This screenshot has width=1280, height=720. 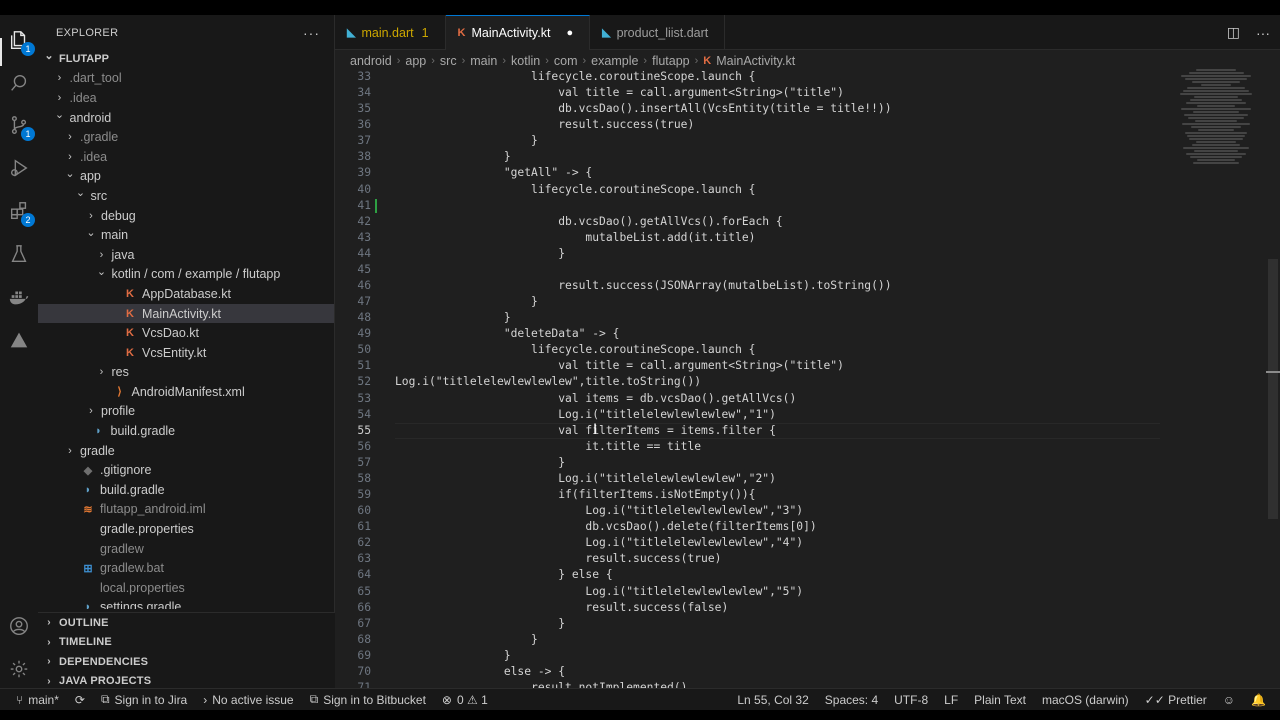 I want to click on code-line: 60 Log.i("titlelelewlewlewlew","3"), so click(x=807, y=511).